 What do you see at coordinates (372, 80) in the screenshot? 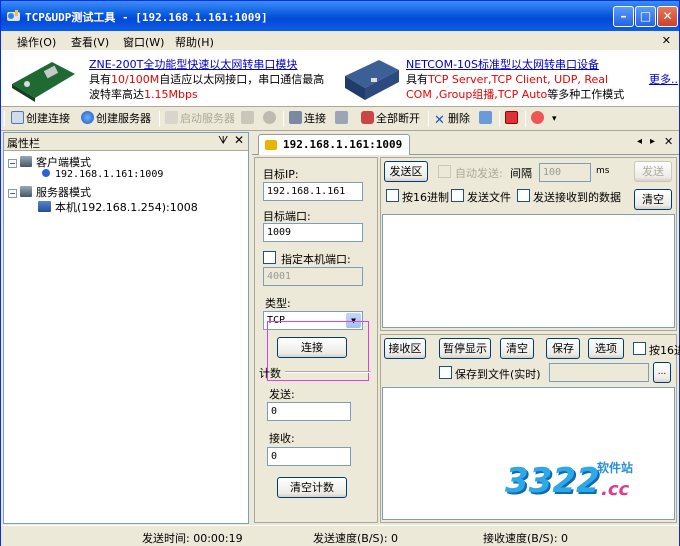
I see `device-image` at bounding box center [372, 80].